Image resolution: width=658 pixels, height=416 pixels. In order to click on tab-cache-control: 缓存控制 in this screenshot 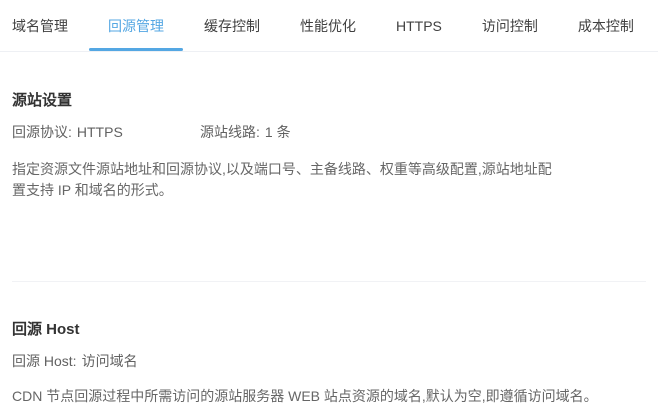, I will do `click(232, 25)`.